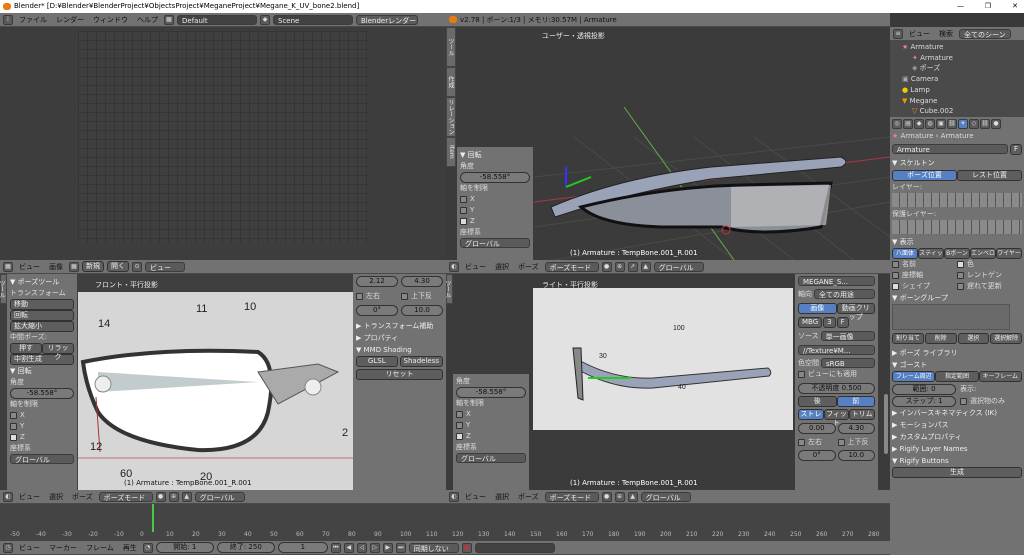 This screenshot has height=555, width=1024. I want to click on pivot-icon: ⊕, so click(619, 266).